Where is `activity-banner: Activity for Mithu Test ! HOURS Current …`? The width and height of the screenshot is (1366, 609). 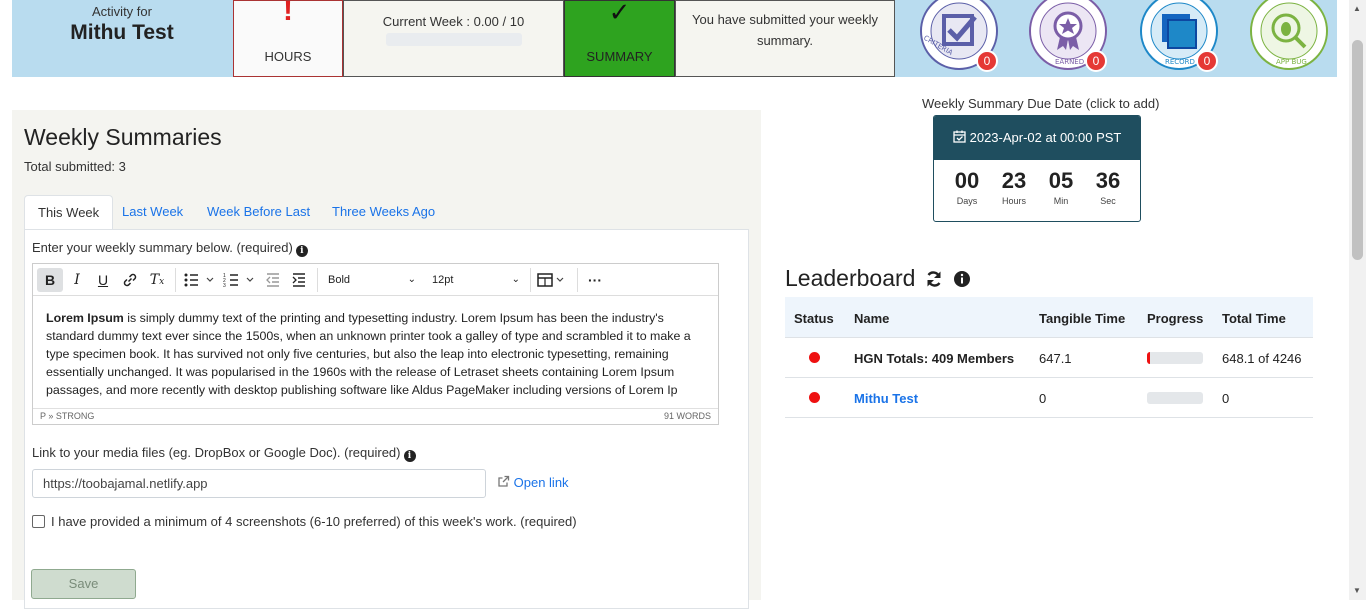
activity-banner: Activity for Mithu Test ! HOURS Current … is located at coordinates (674, 38).